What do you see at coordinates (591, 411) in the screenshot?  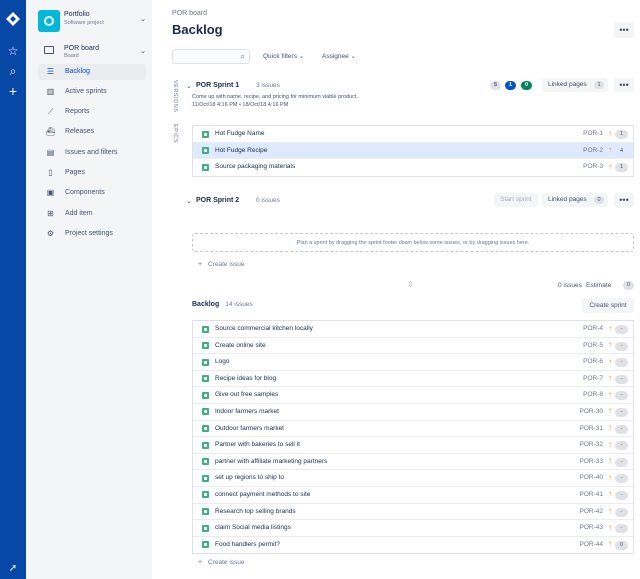 I see `issue-key: POR-30` at bounding box center [591, 411].